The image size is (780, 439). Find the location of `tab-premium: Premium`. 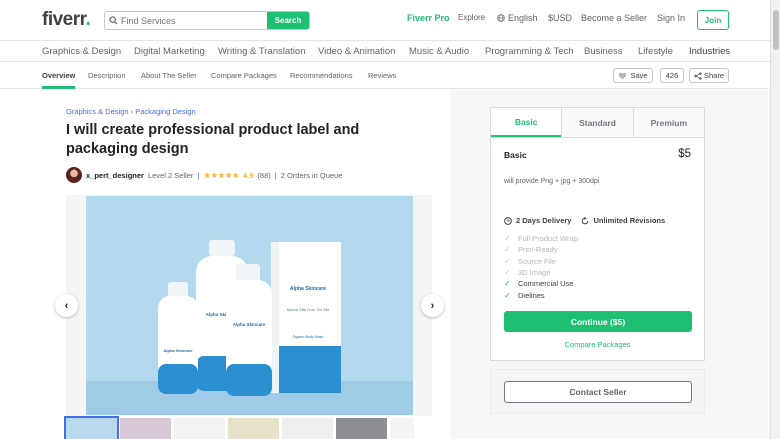

tab-premium: Premium is located at coordinates (668, 122).